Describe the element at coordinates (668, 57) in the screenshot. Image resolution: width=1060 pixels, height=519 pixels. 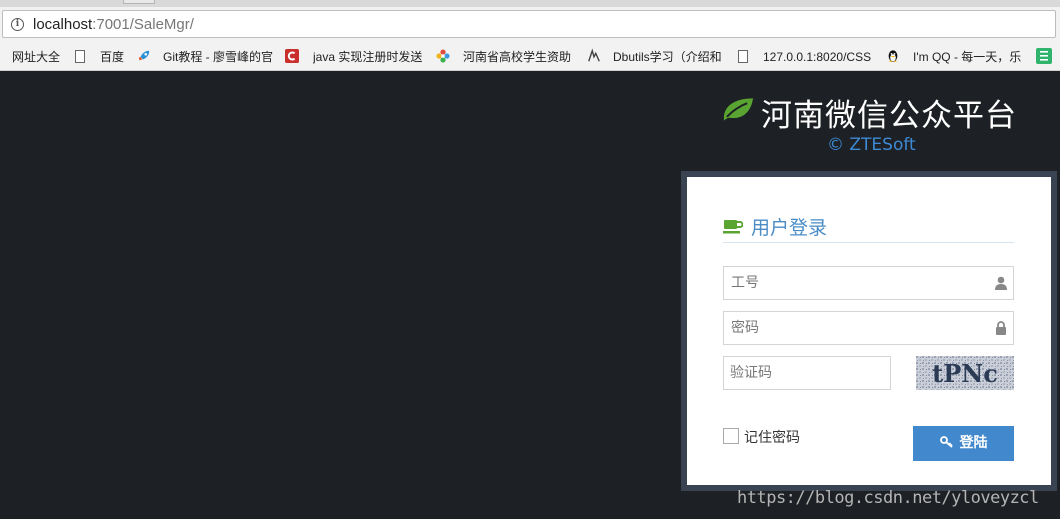
I see `bookmark-item: Dbutils学习（介绍和` at that location.